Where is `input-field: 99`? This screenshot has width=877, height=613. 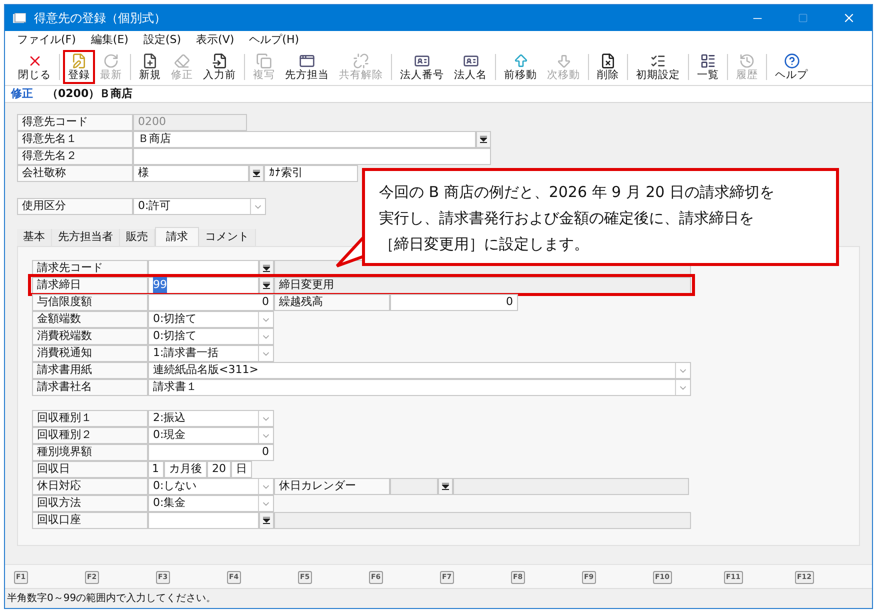 input-field: 99 is located at coordinates (203, 285).